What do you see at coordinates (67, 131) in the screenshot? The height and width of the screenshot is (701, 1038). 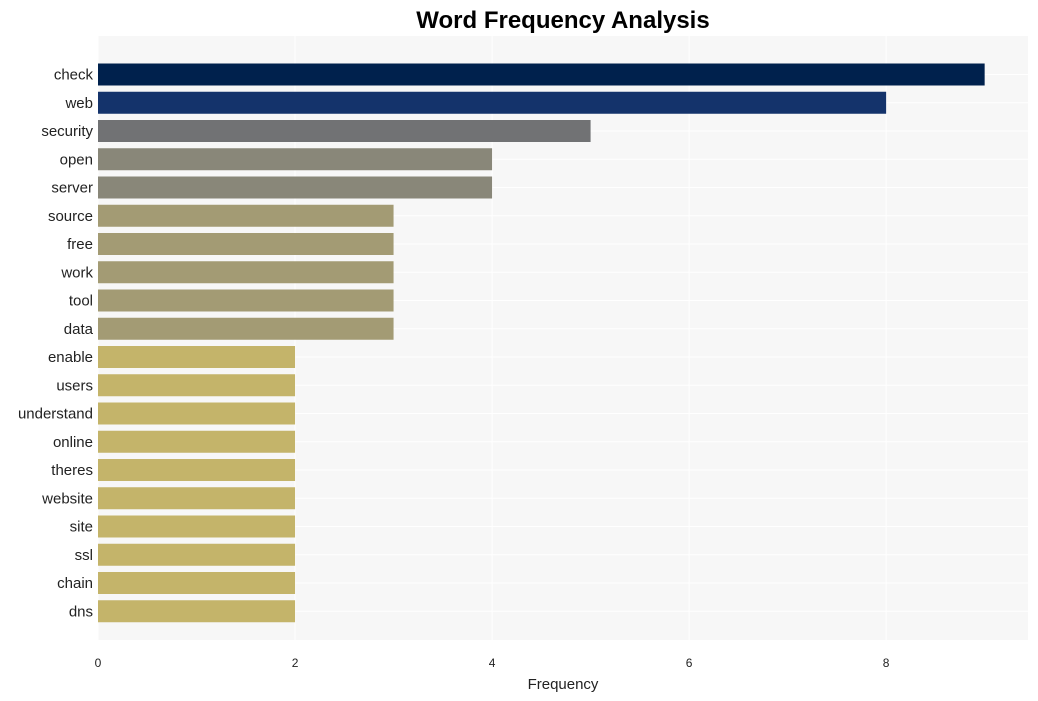 I see `y-label-security: security` at bounding box center [67, 131].